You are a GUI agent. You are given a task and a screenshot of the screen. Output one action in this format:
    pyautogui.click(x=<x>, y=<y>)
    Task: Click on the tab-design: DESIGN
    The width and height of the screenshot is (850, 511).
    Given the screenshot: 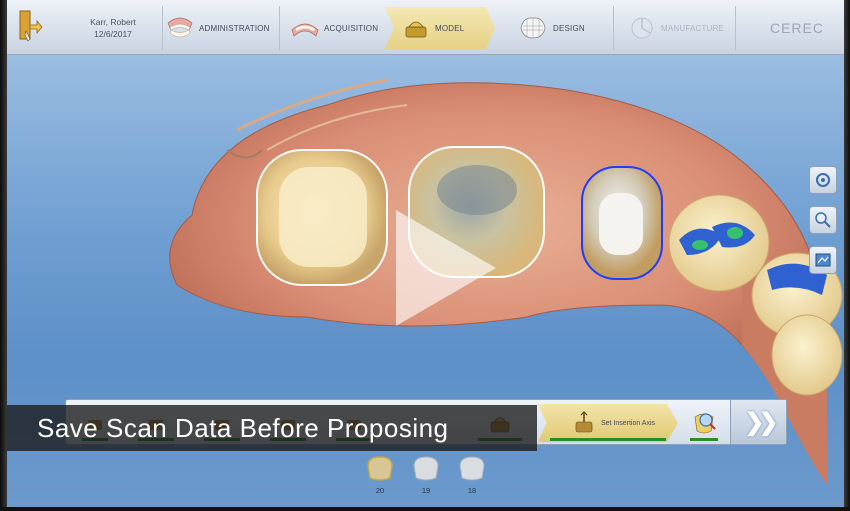 What is the action you would take?
    pyautogui.click(x=562, y=28)
    